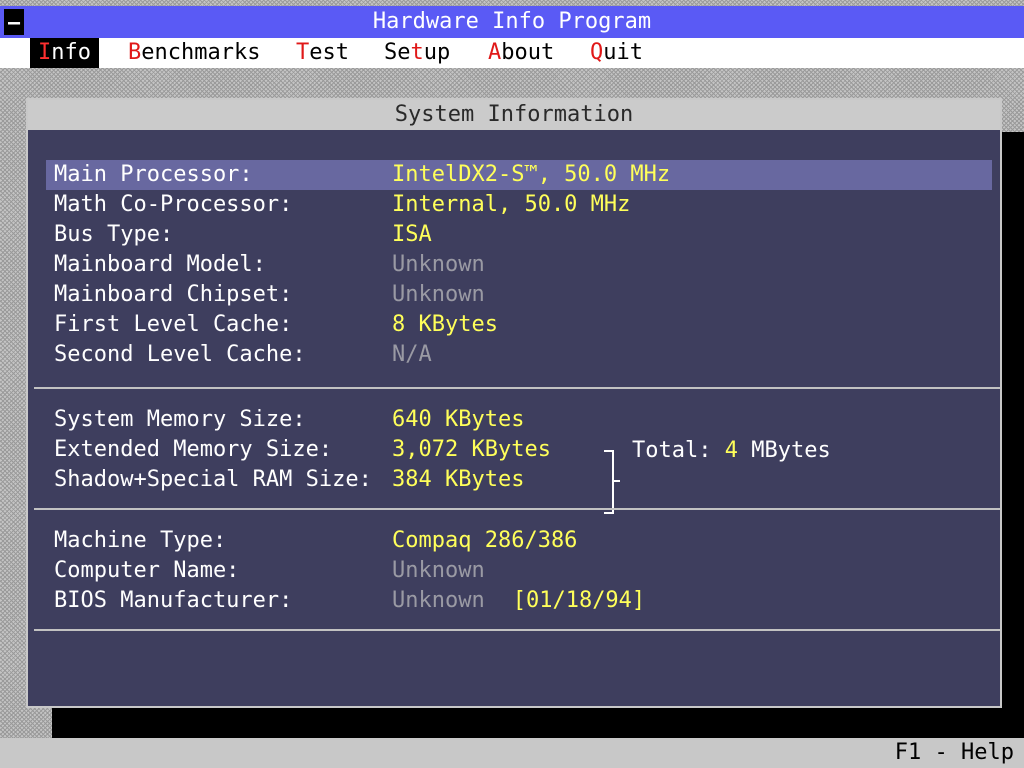 The image size is (1024, 768). Describe the element at coordinates (438, 264) in the screenshot. I see `mainboard-model-value: Unknown` at that location.